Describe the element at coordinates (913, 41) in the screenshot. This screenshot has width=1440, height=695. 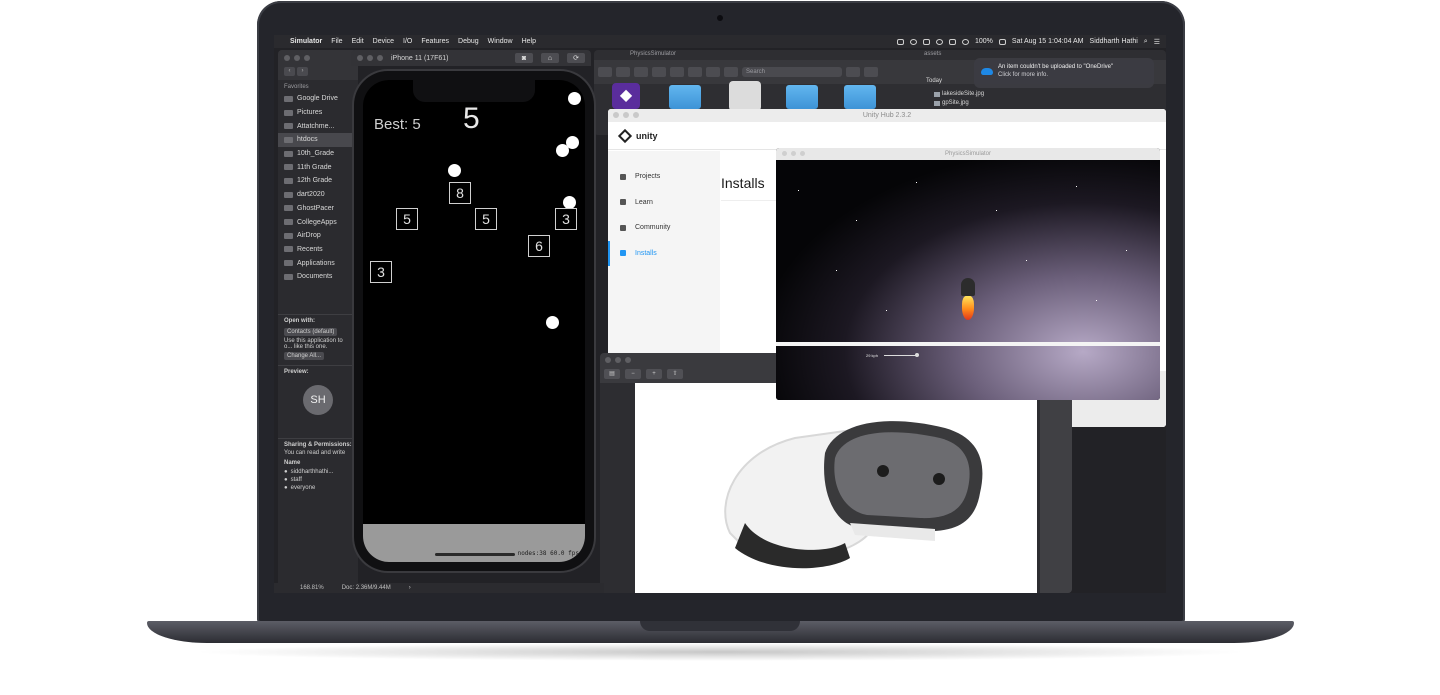
I see `sync-icon` at that location.